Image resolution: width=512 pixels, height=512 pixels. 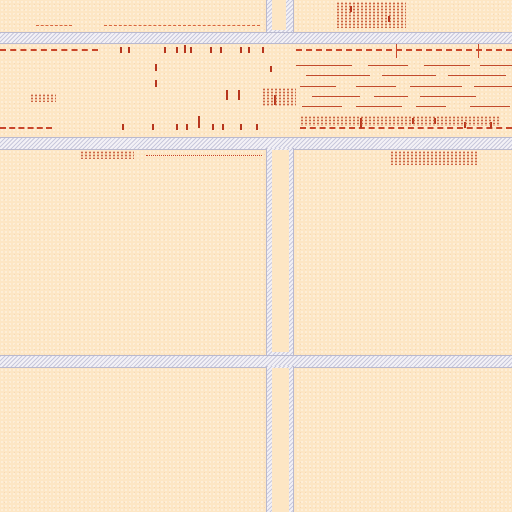 What do you see at coordinates (26, 128) in the screenshot?
I see `parcel-line-band-bottom` at bounding box center [26, 128].